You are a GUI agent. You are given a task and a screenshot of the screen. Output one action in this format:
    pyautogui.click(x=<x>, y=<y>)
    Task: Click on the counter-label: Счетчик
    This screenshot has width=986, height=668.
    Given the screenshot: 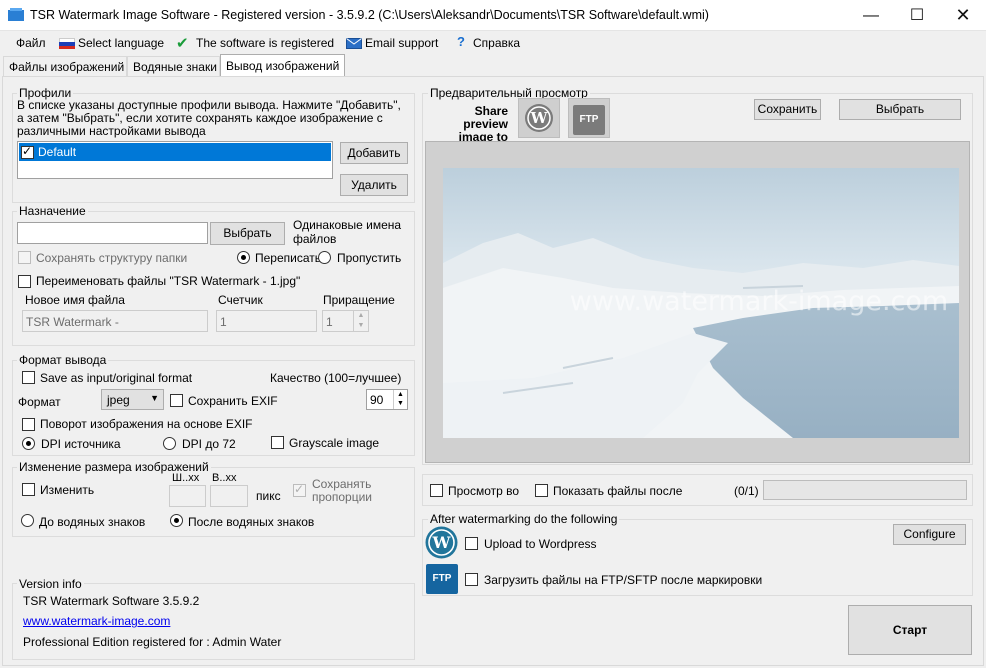 What is the action you would take?
    pyautogui.click(x=240, y=300)
    